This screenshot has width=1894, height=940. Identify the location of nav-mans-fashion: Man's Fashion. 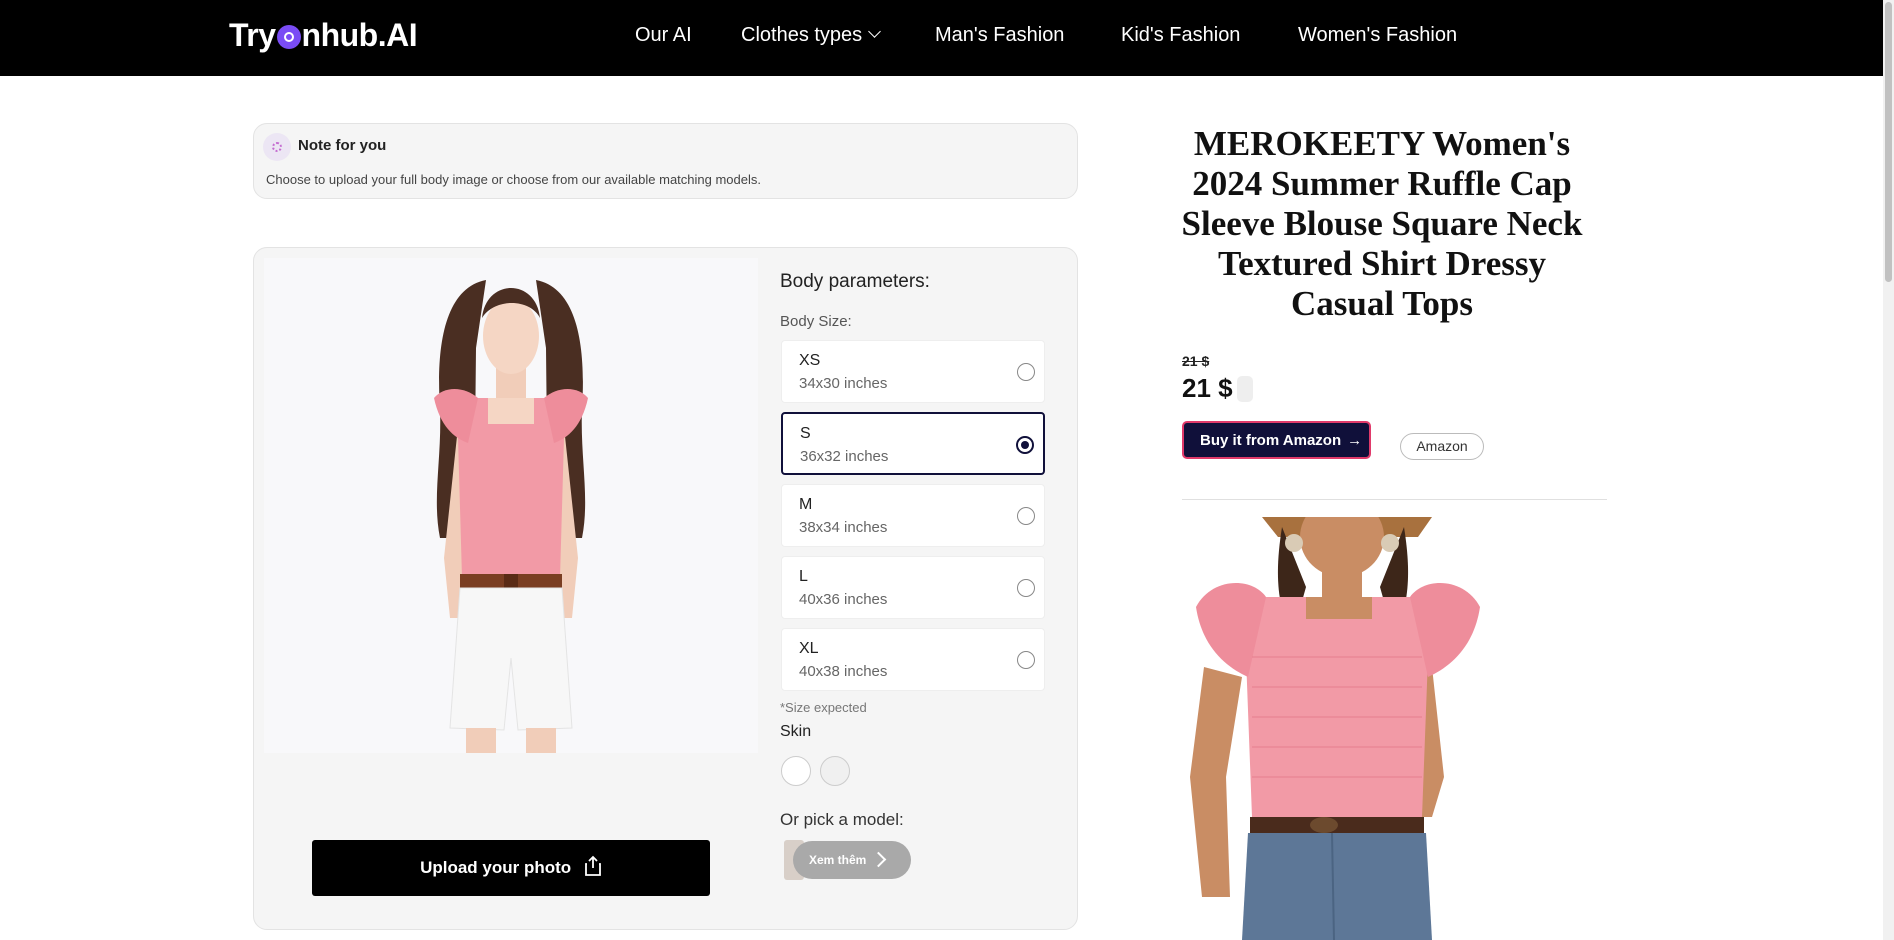
(999, 35).